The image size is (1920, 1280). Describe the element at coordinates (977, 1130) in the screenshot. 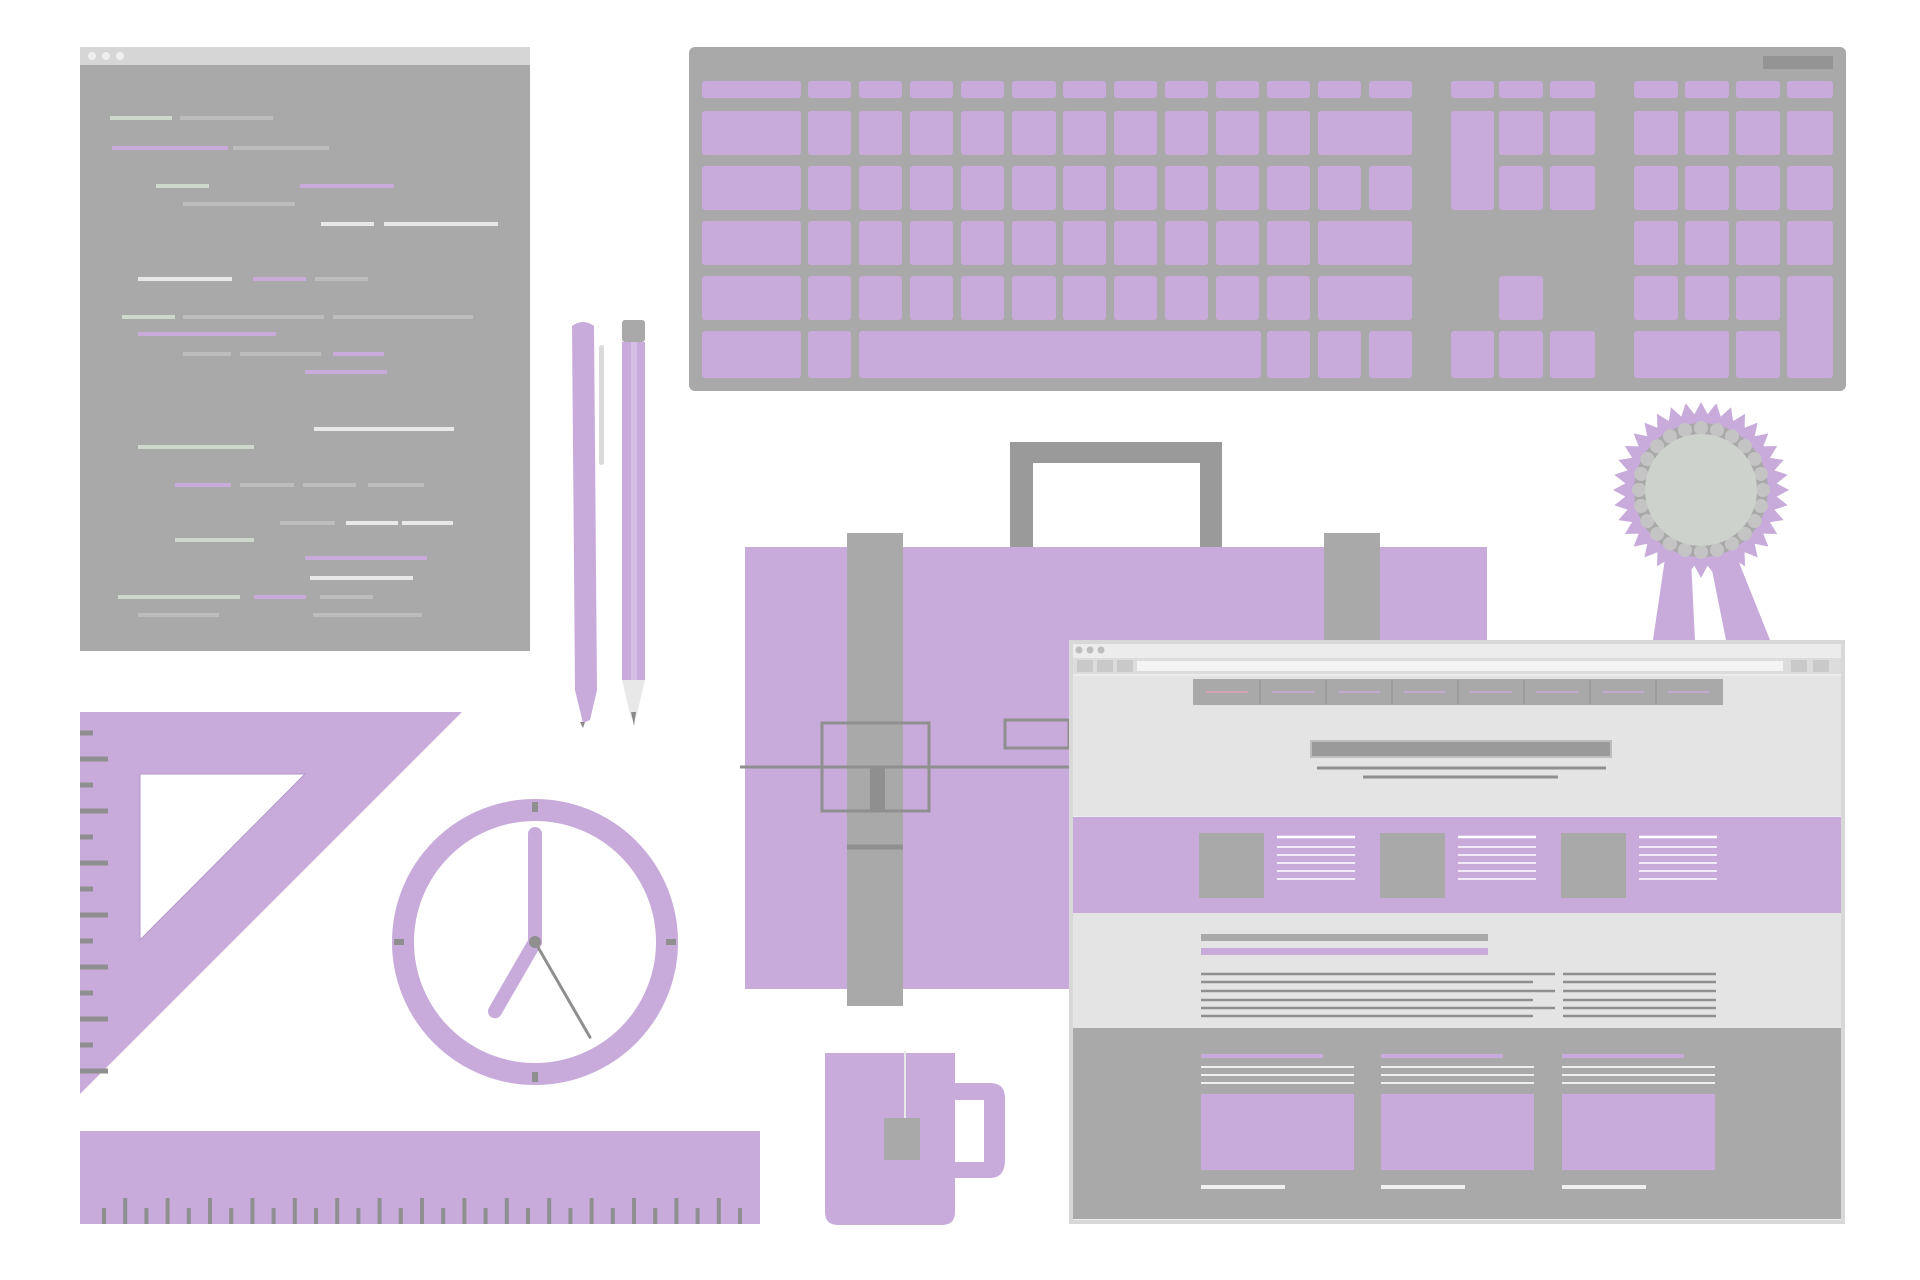

I see `mug-handle` at that location.